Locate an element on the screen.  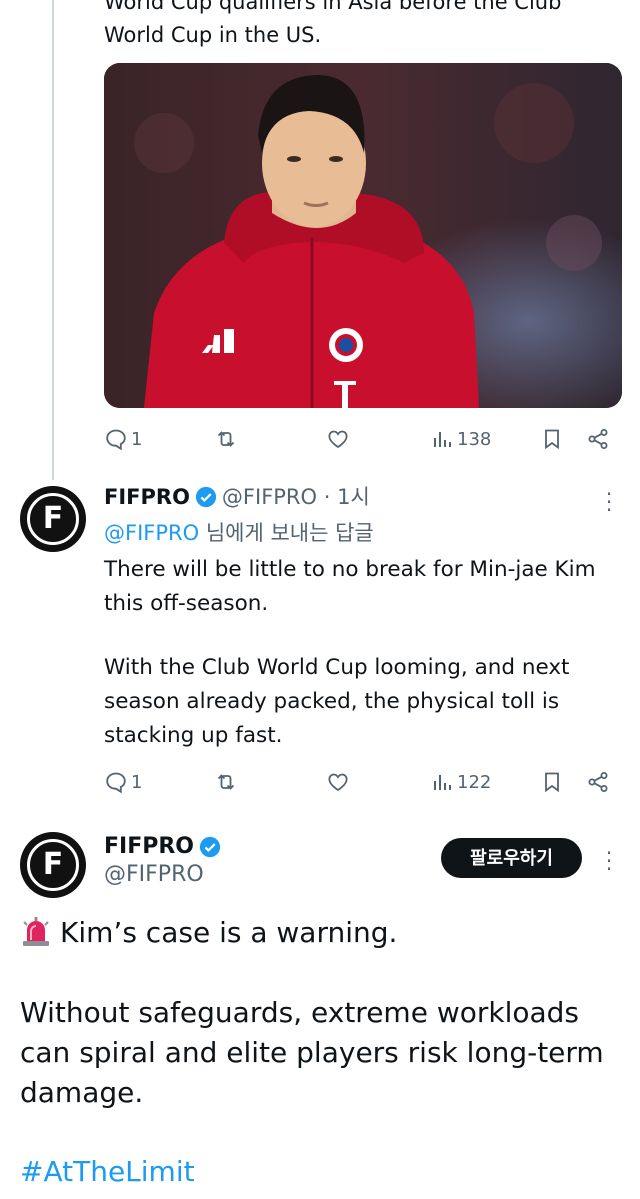
reply-context: @FIFPRO 님에게 보내는 답글 is located at coordinates (239, 533).